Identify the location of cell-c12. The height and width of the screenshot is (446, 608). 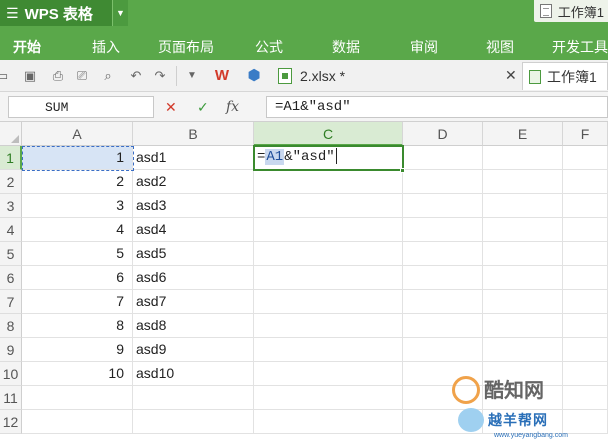
(328, 422).